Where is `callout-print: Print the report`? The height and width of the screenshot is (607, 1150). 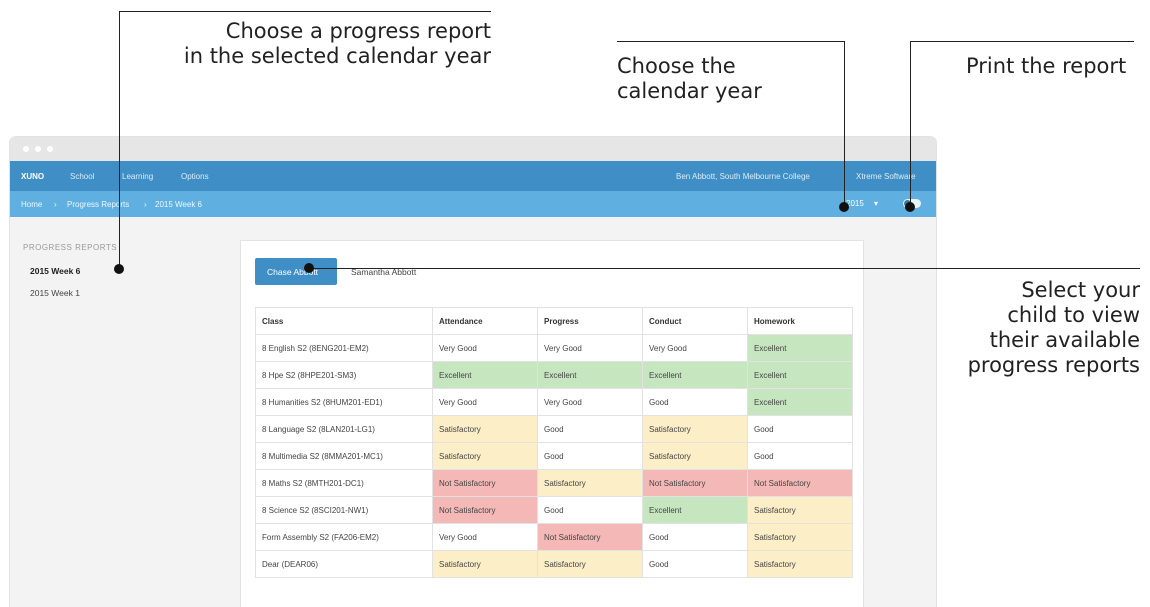
callout-print: Print the report is located at coordinates (1046, 66).